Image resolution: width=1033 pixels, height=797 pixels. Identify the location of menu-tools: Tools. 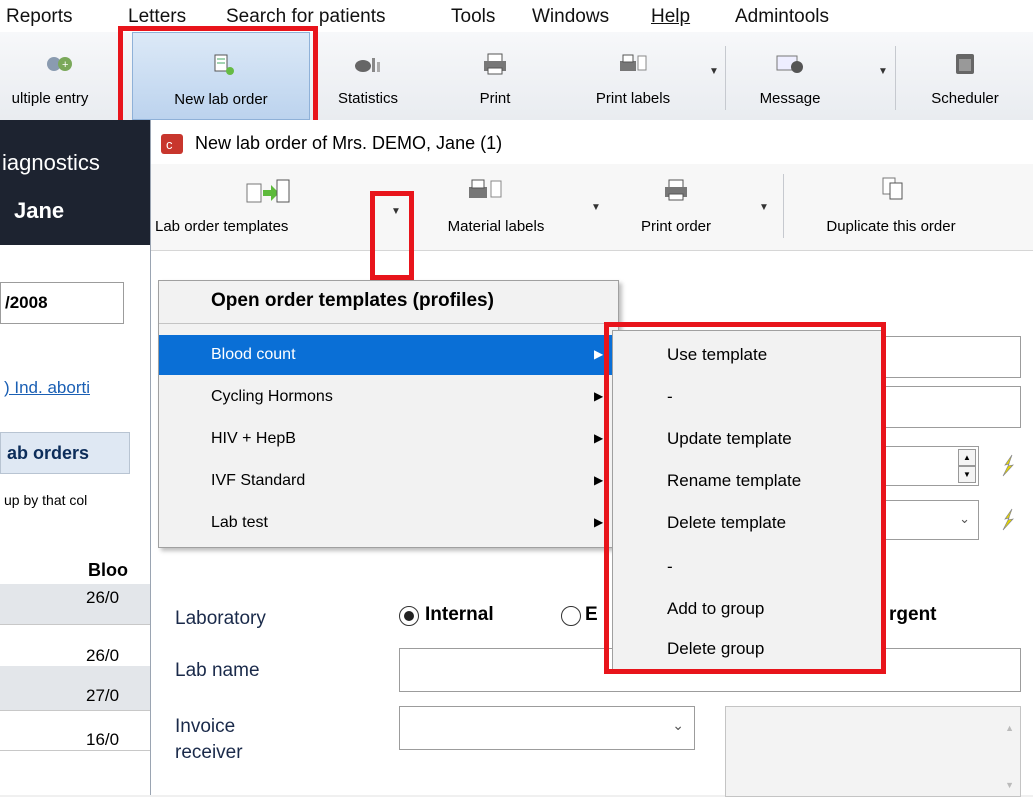
(473, 17).